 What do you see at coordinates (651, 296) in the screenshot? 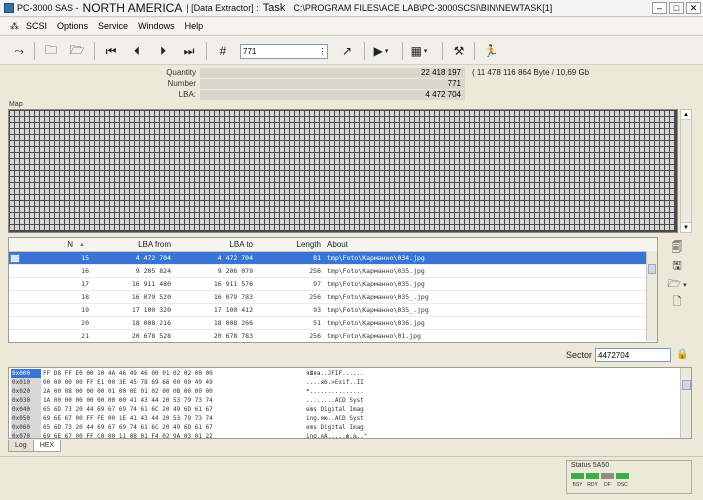
I see `table-scrollbar` at bounding box center [651, 296].